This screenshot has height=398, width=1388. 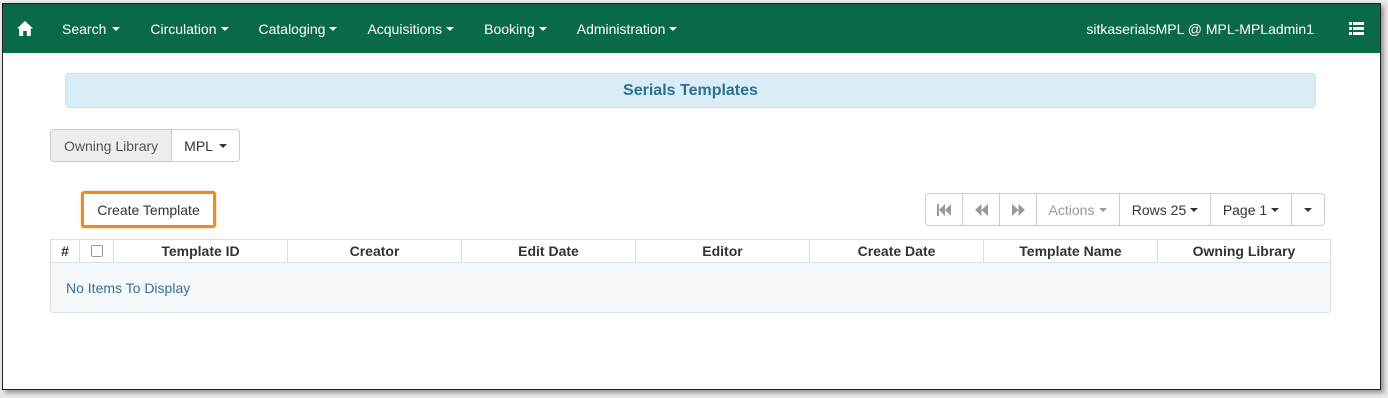 What do you see at coordinates (183, 28) in the screenshot?
I see `nav-circulation-label: Circulation` at bounding box center [183, 28].